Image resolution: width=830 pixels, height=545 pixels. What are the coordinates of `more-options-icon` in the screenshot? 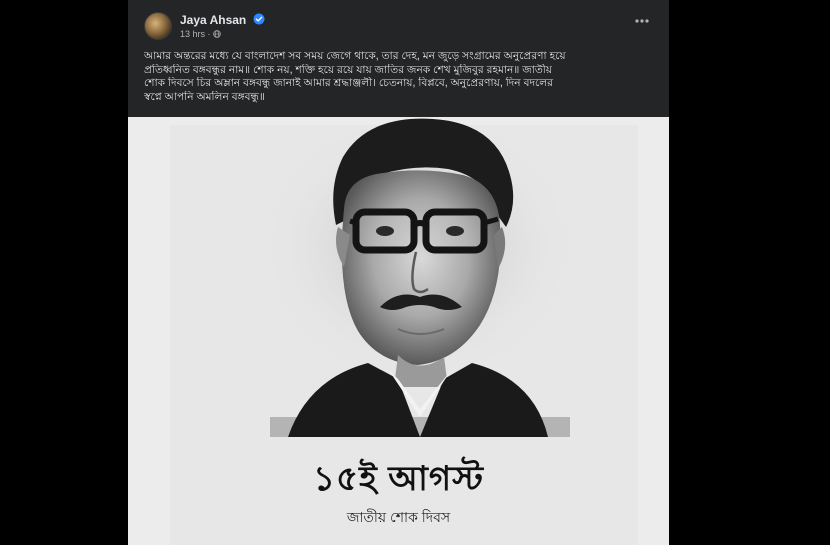 It's located at (642, 21).